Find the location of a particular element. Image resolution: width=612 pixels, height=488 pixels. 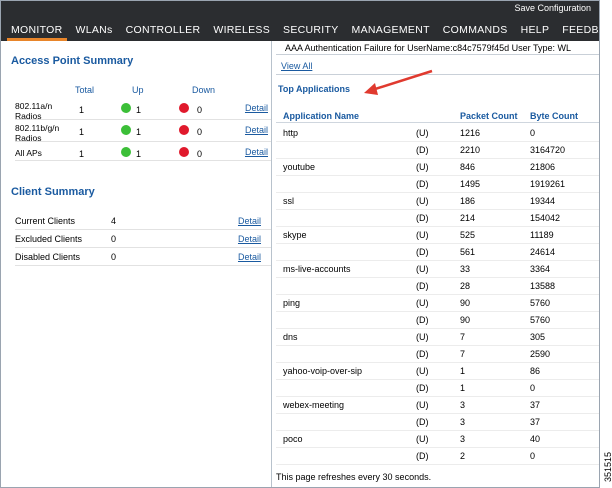

client-summary-title: Client Summary is located at coordinates (53, 192).